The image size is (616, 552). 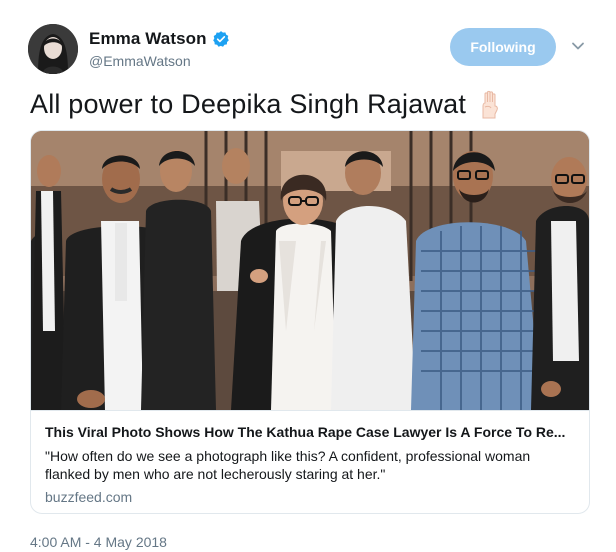 I want to click on card-domain: buzzfeed.com, so click(x=88, y=497).